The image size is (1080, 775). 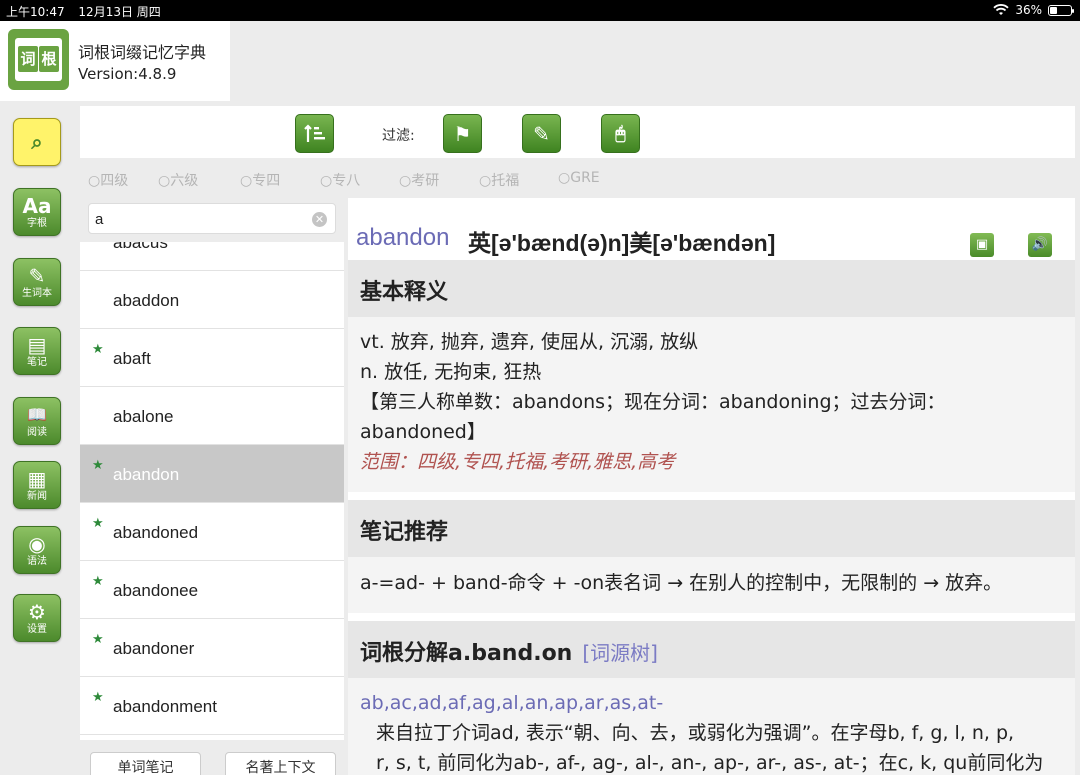 I want to click on nav-label: 阅读, so click(x=37, y=432).